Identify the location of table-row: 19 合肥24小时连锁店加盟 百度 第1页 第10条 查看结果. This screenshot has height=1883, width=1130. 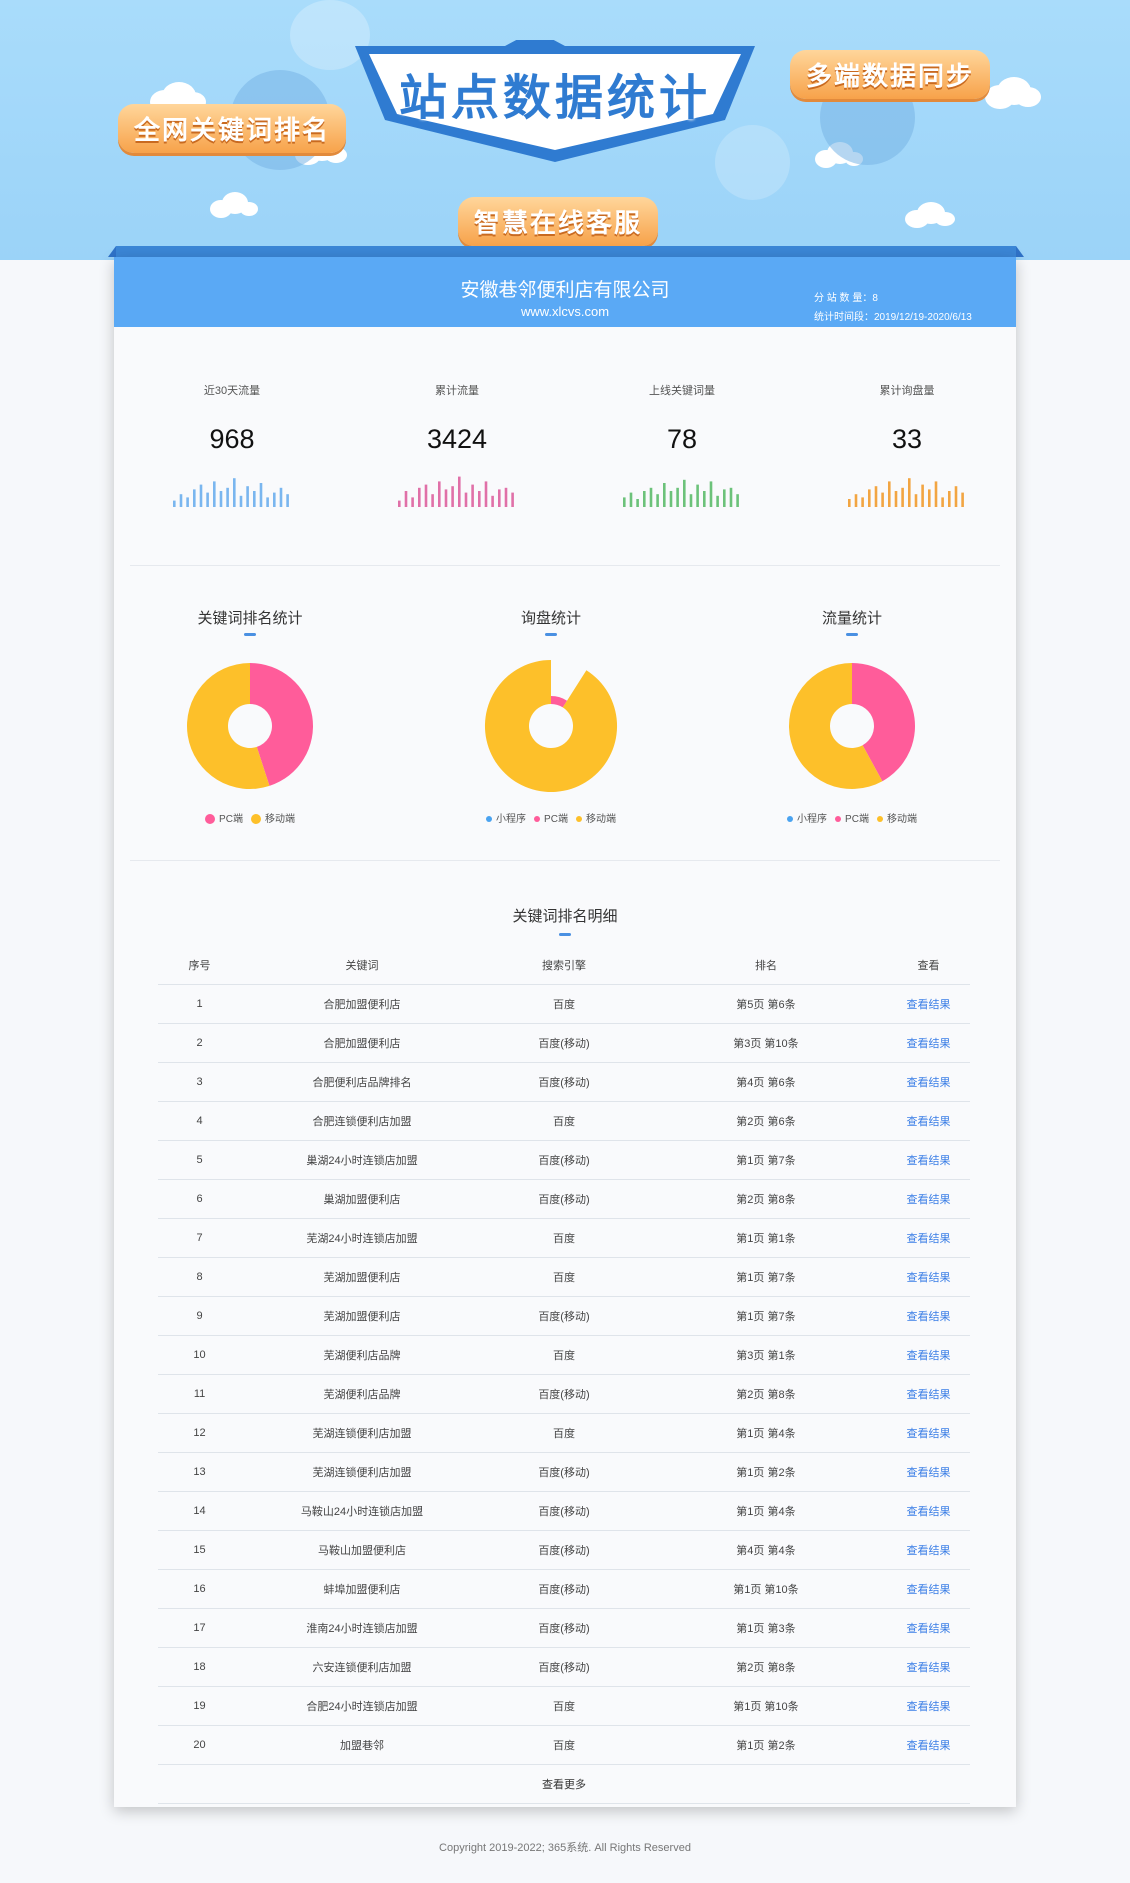
(564, 1706).